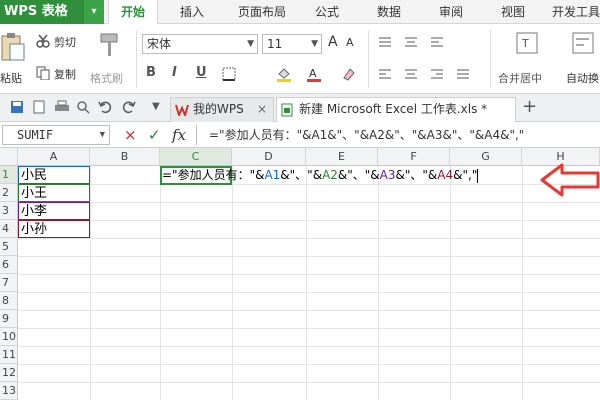 This screenshot has width=600, height=400. What do you see at coordinates (54, 175) in the screenshot?
I see `cell-a1: 小民` at bounding box center [54, 175].